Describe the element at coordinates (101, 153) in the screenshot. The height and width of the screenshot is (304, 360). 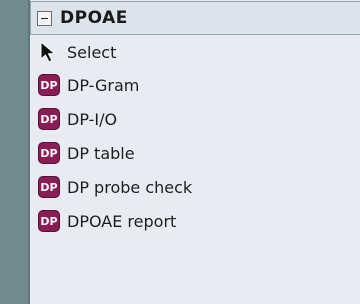
I see `tool-label: DP table` at that location.